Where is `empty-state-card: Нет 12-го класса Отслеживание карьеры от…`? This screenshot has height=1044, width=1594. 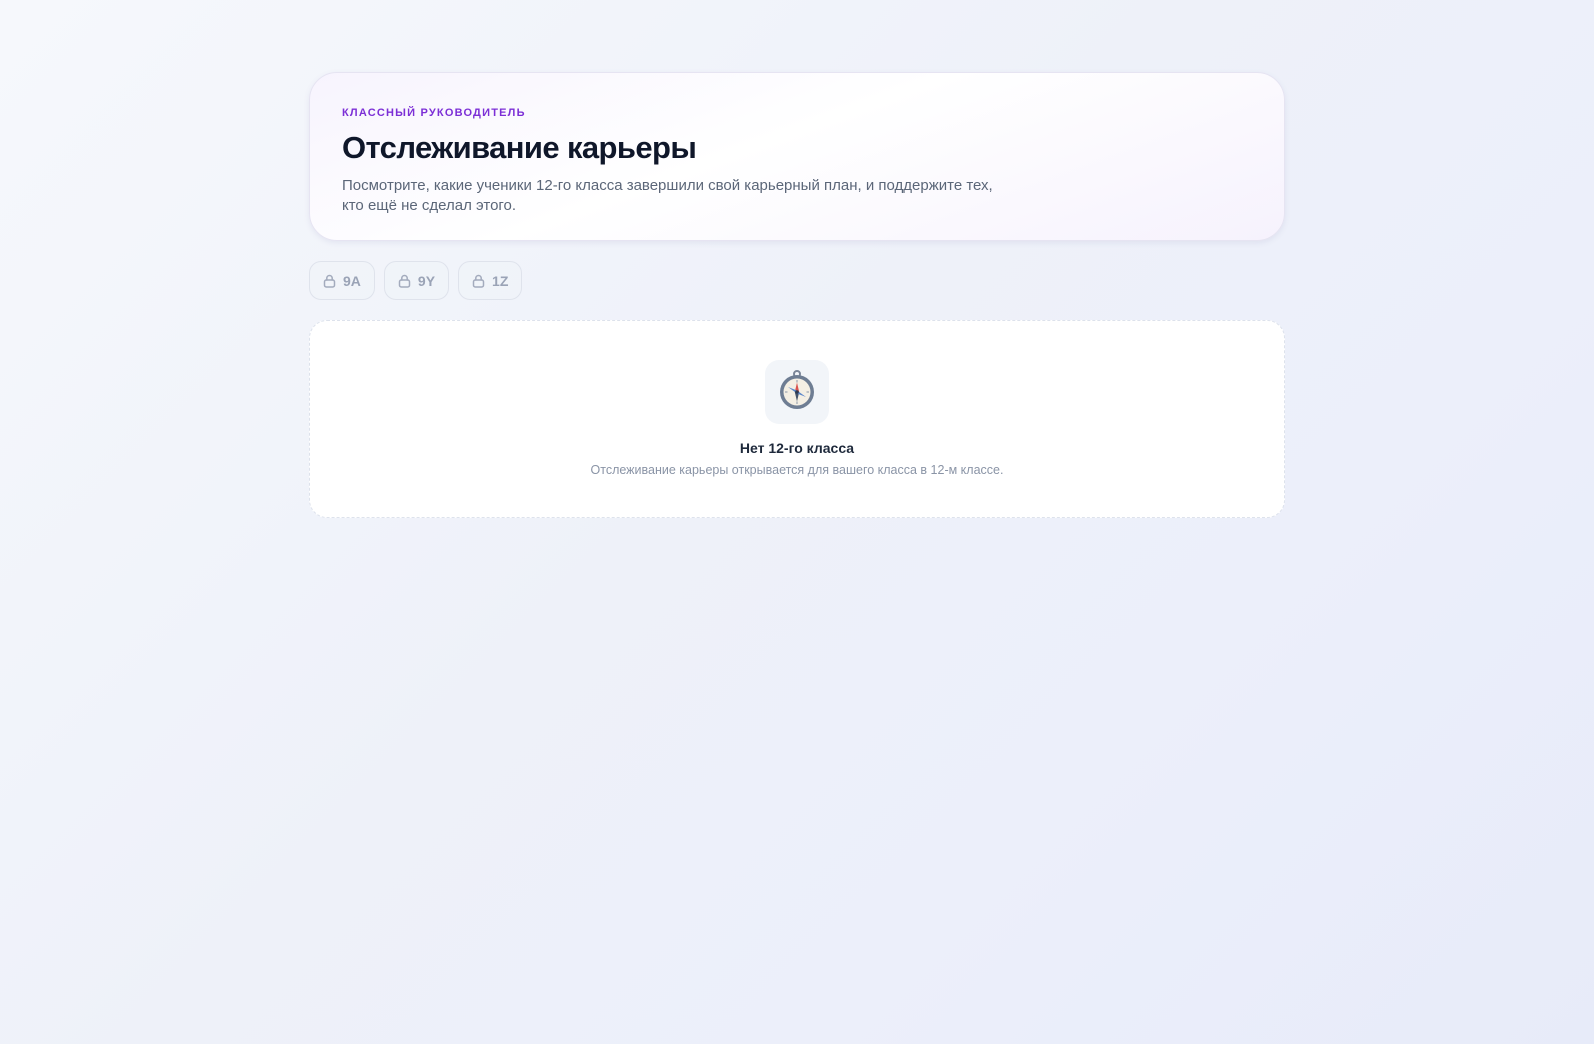
empty-state-card: Нет 12-го класса Отслеживание карьеры от… is located at coordinates (797, 419).